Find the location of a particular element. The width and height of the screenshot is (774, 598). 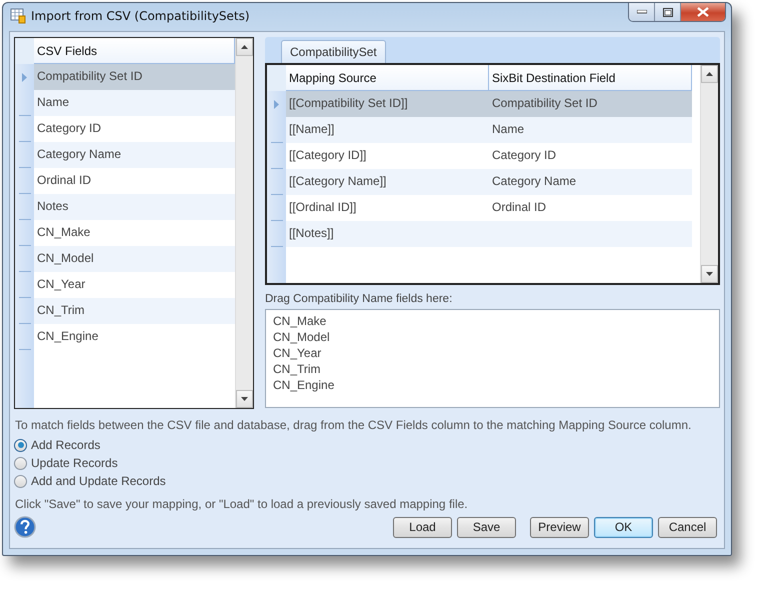

dialog-button: Cancel is located at coordinates (687, 527).